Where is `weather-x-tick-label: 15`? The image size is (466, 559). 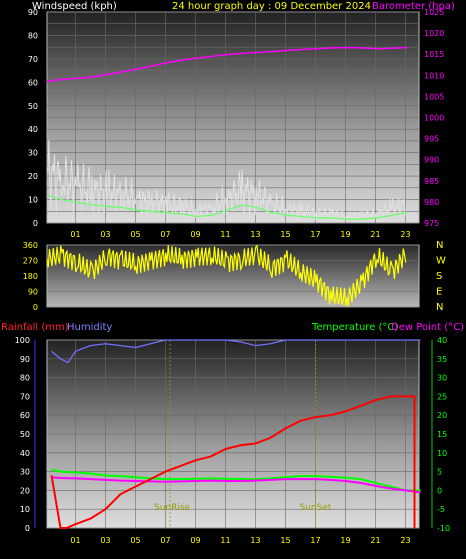 weather-x-tick-label: 15 is located at coordinates (285, 540).